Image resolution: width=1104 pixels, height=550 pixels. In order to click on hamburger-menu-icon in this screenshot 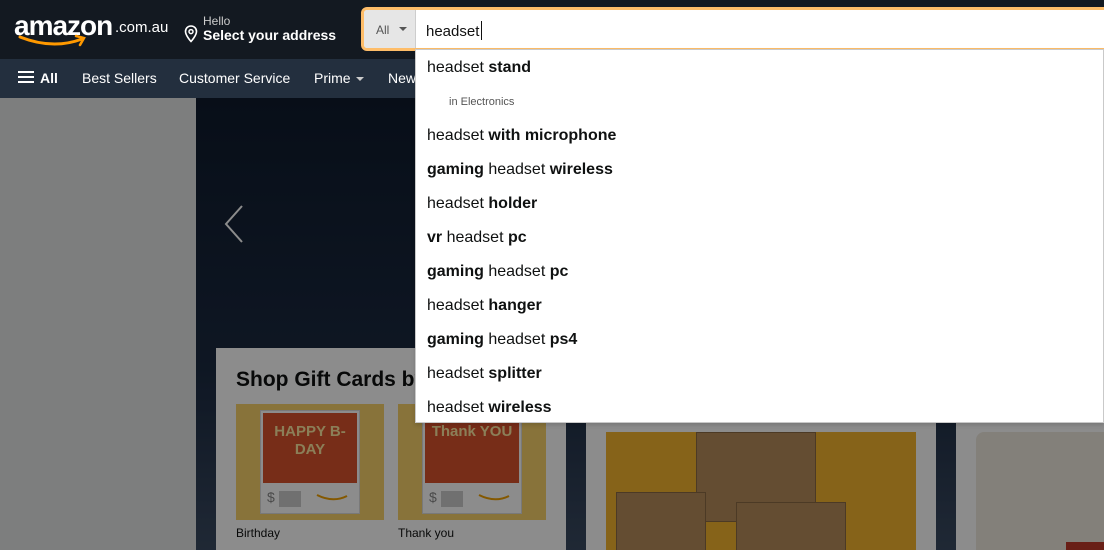, I will do `click(26, 77)`.